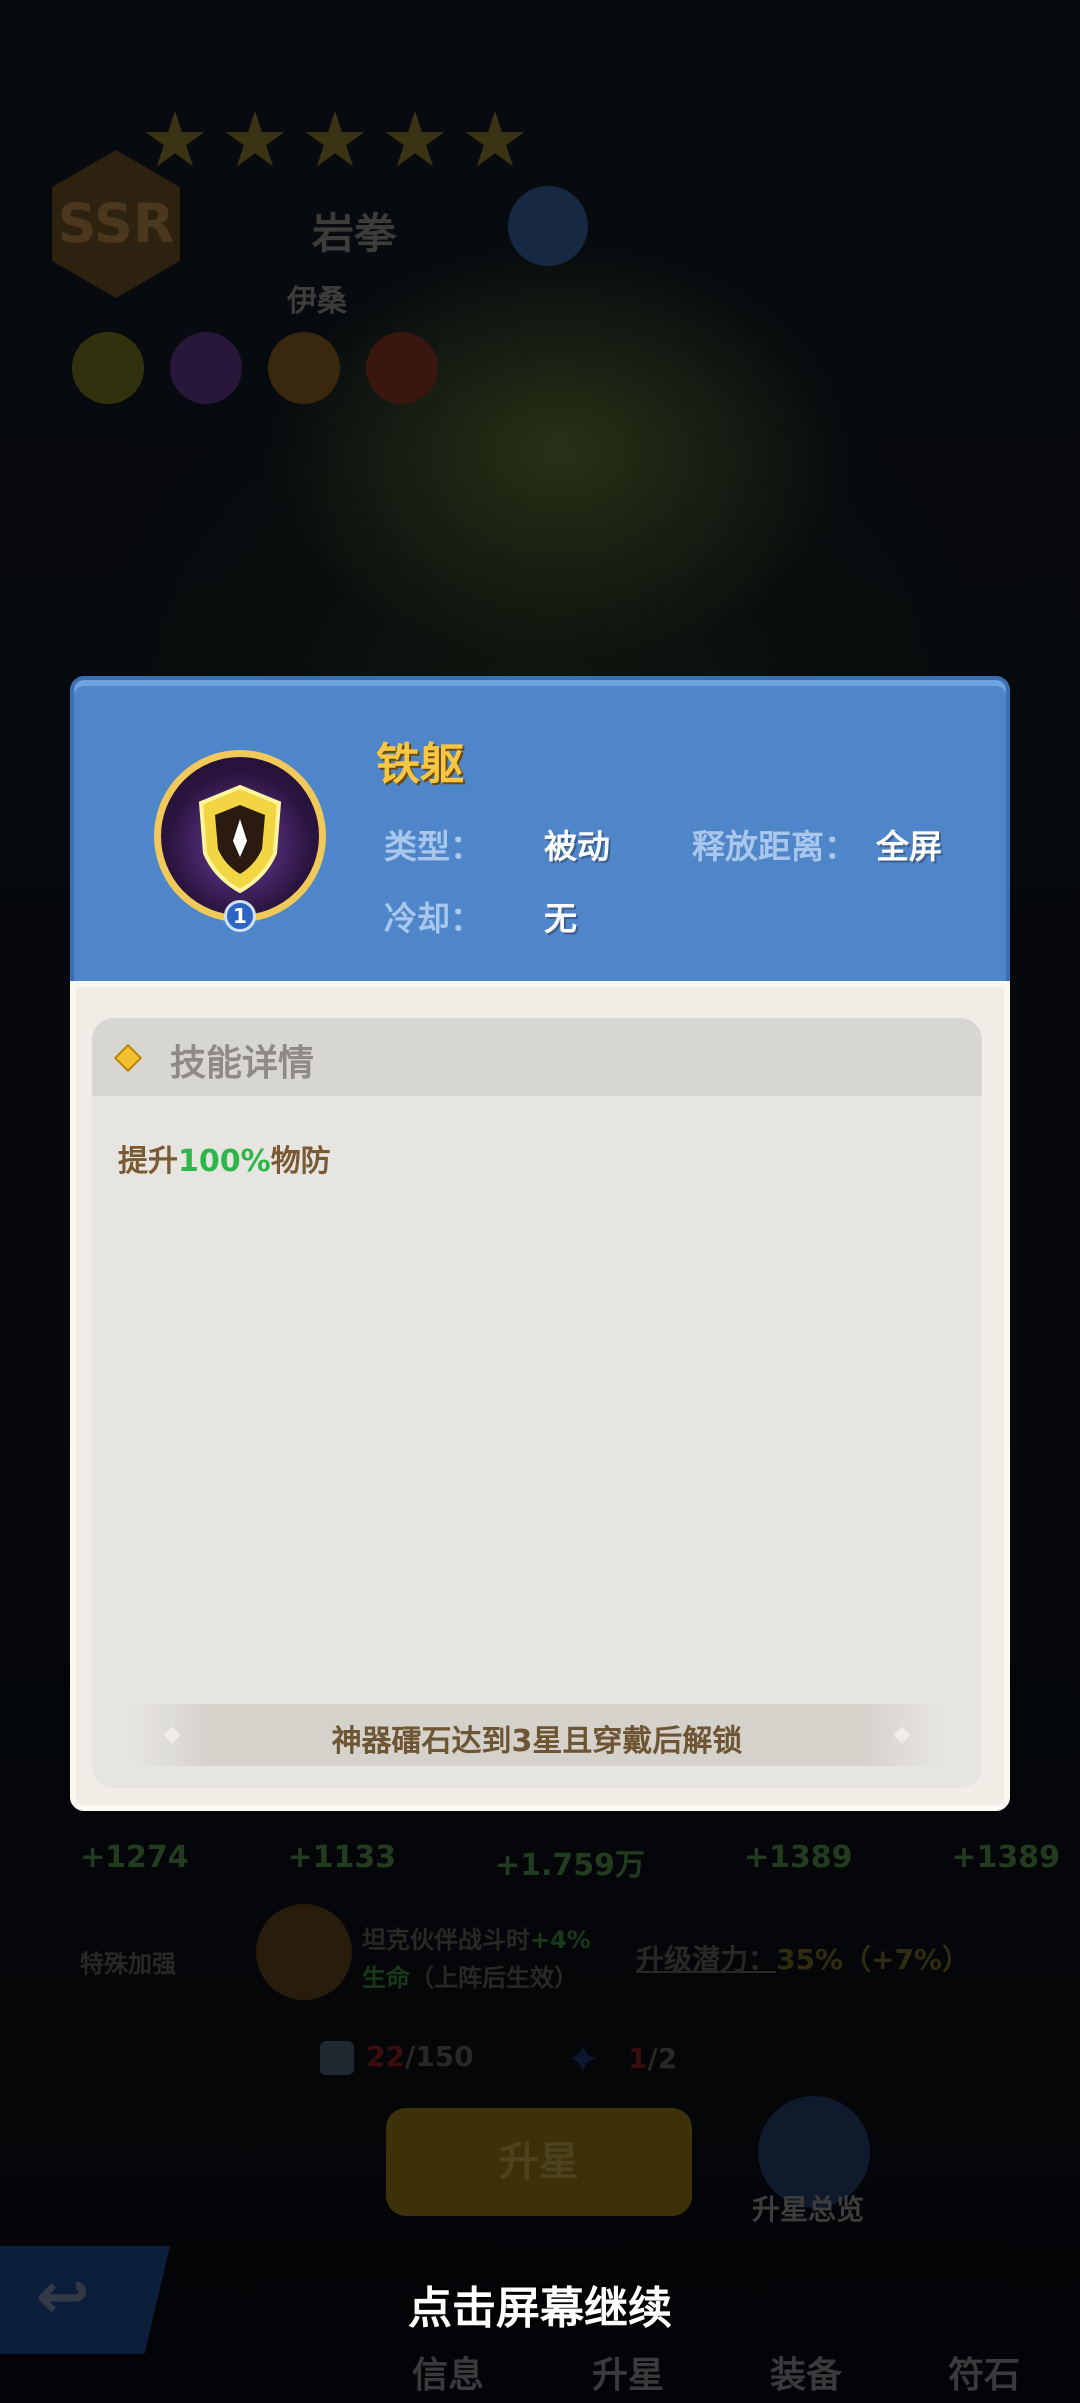 The height and width of the screenshot is (2403, 1080). What do you see at coordinates (540, 2304) in the screenshot?
I see `tap-to-continue: 点击屏幕继续` at bounding box center [540, 2304].